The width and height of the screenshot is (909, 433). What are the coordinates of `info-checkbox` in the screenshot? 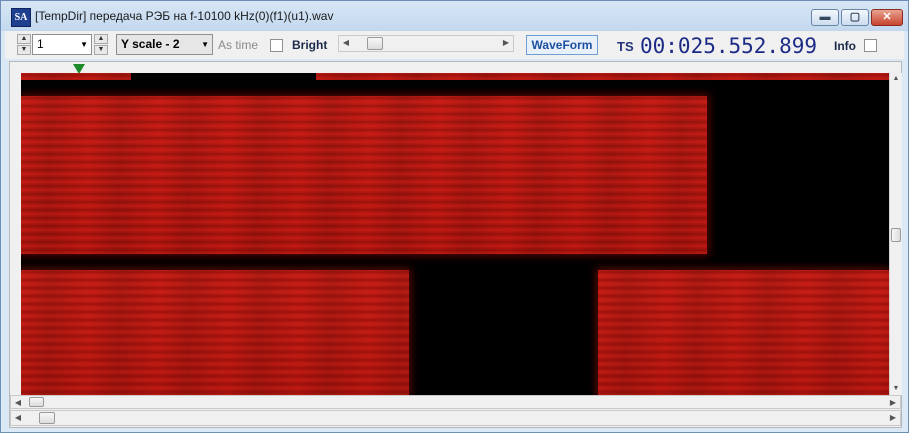 It's located at (870, 45).